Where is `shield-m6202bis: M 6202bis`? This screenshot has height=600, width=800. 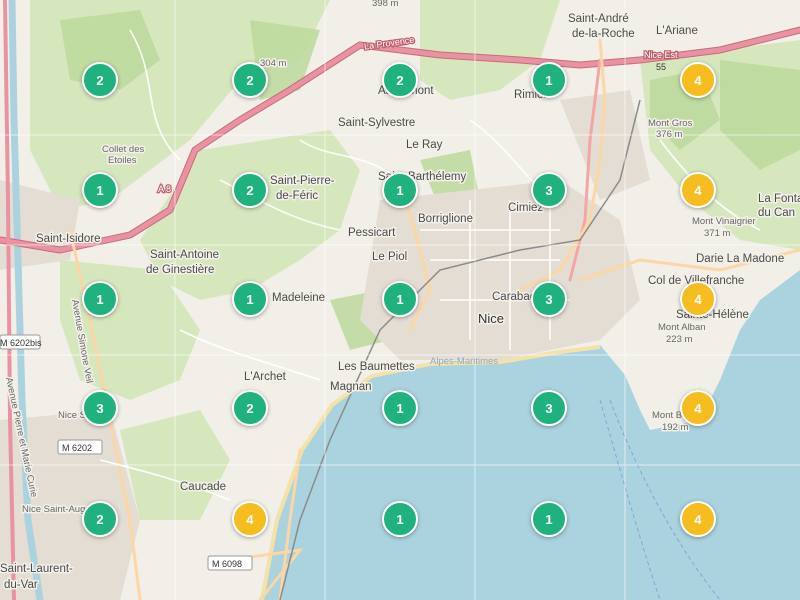
shield-m6202bis: M 6202bis is located at coordinates (21, 343).